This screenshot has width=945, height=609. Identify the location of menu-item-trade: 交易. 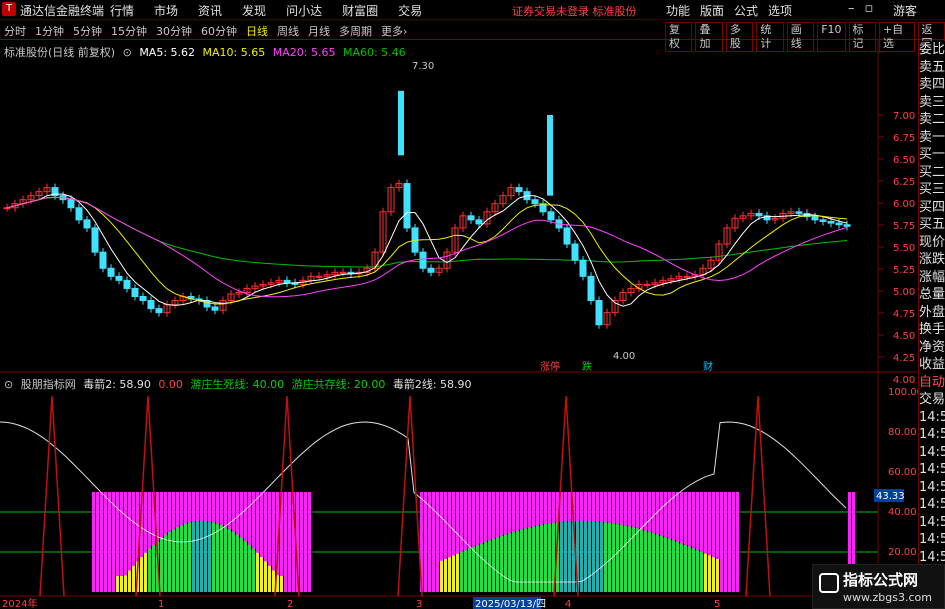
(410, 10).